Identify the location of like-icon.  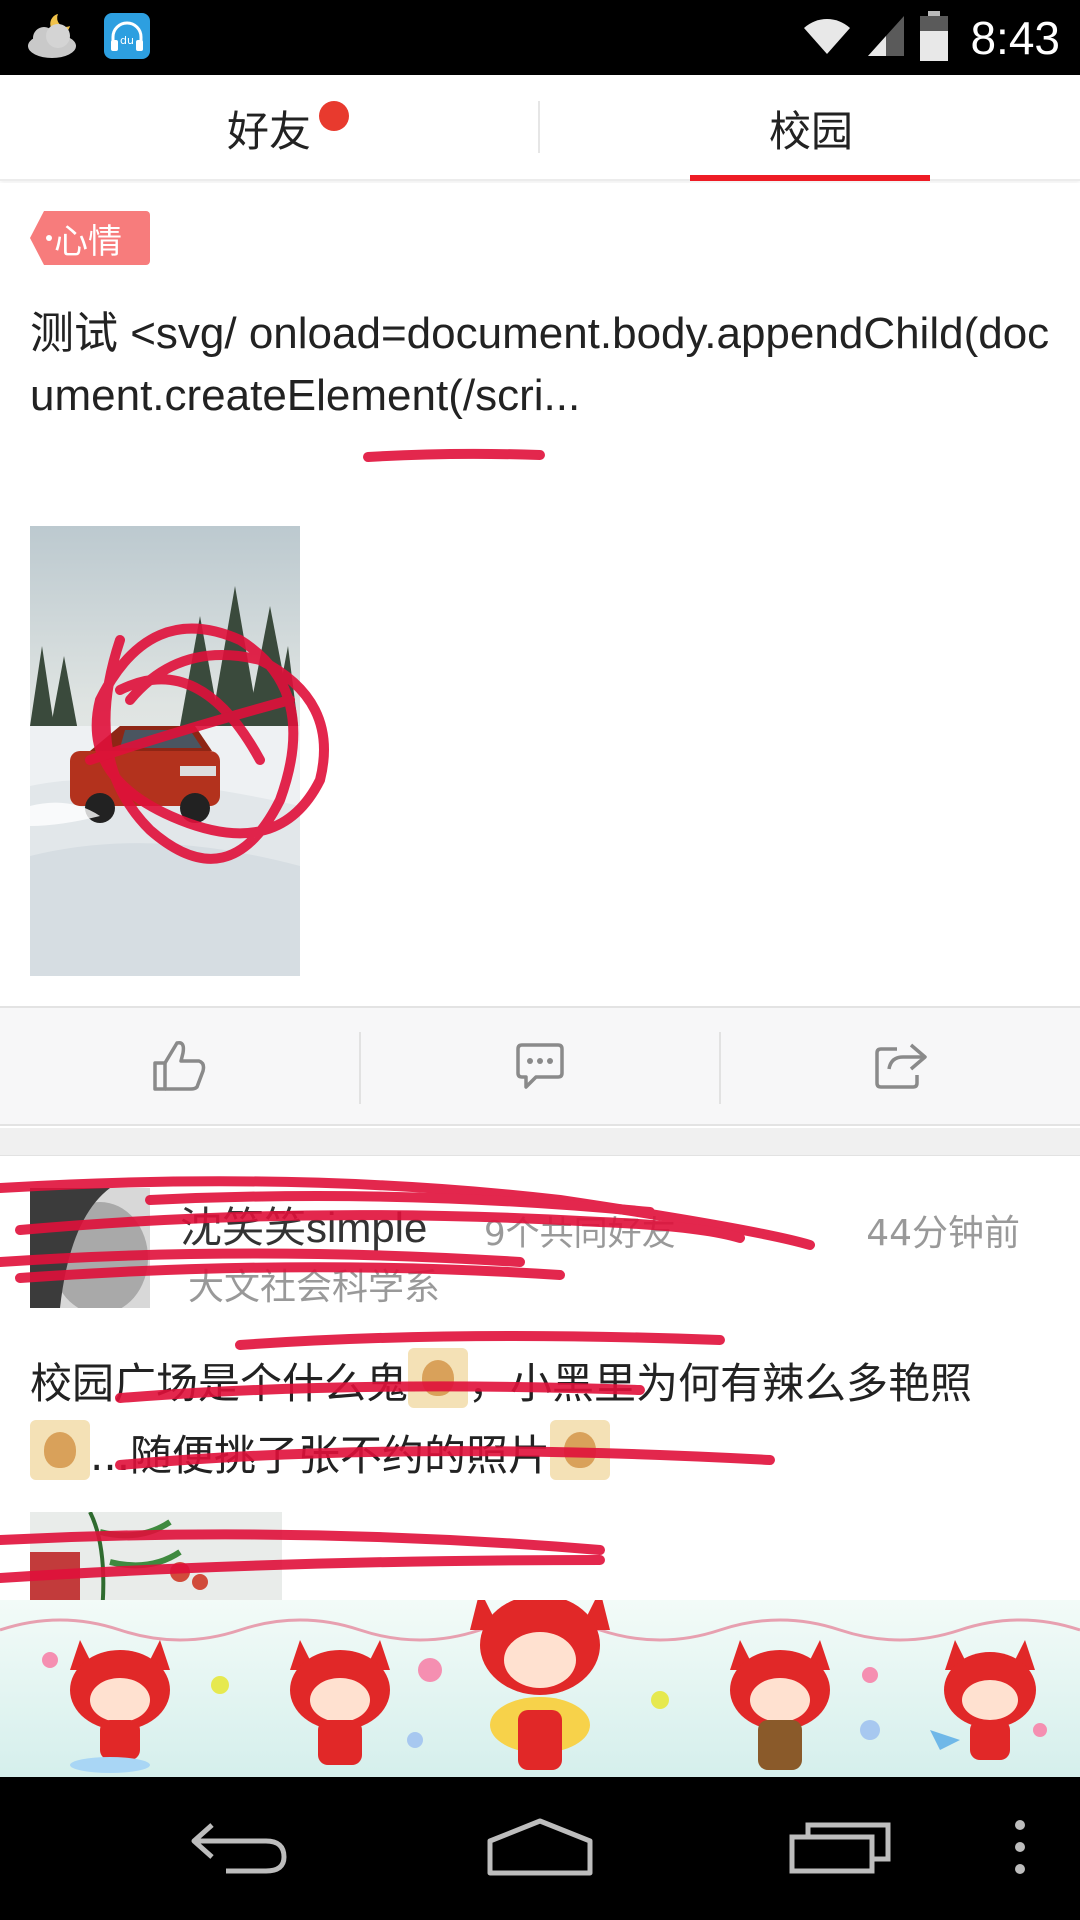
(179, 1068).